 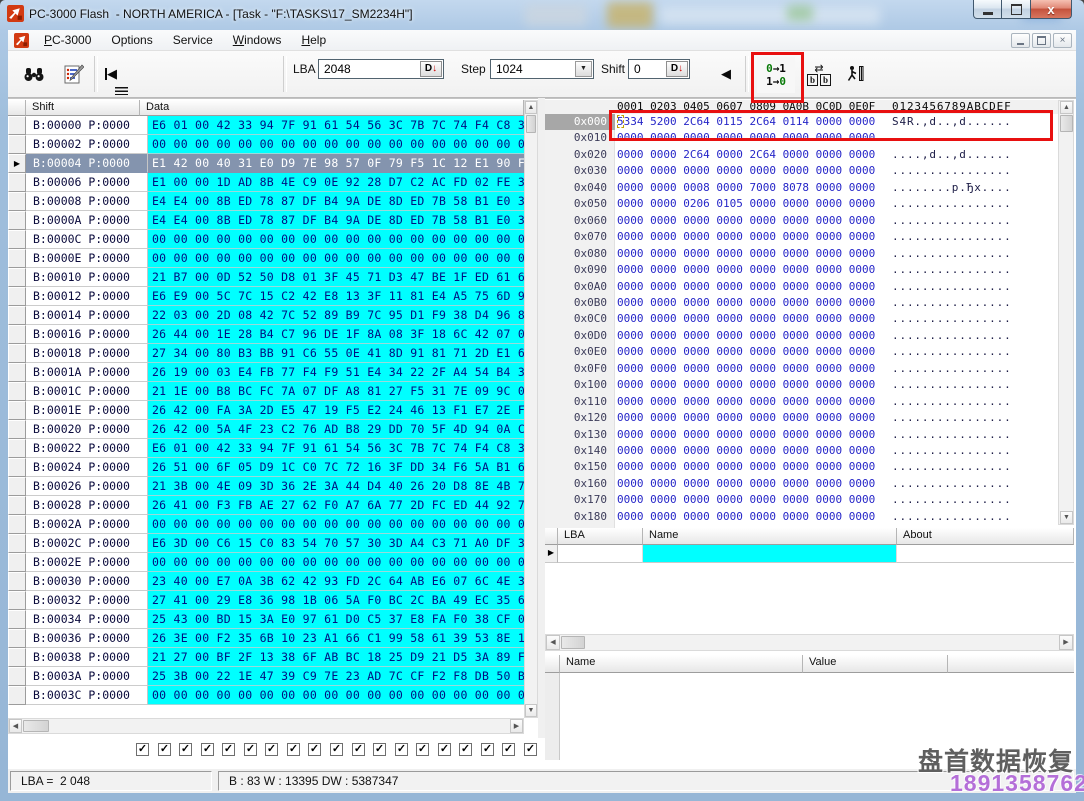 What do you see at coordinates (257, 40) in the screenshot?
I see `menu-item-windows: Windows` at bounding box center [257, 40].